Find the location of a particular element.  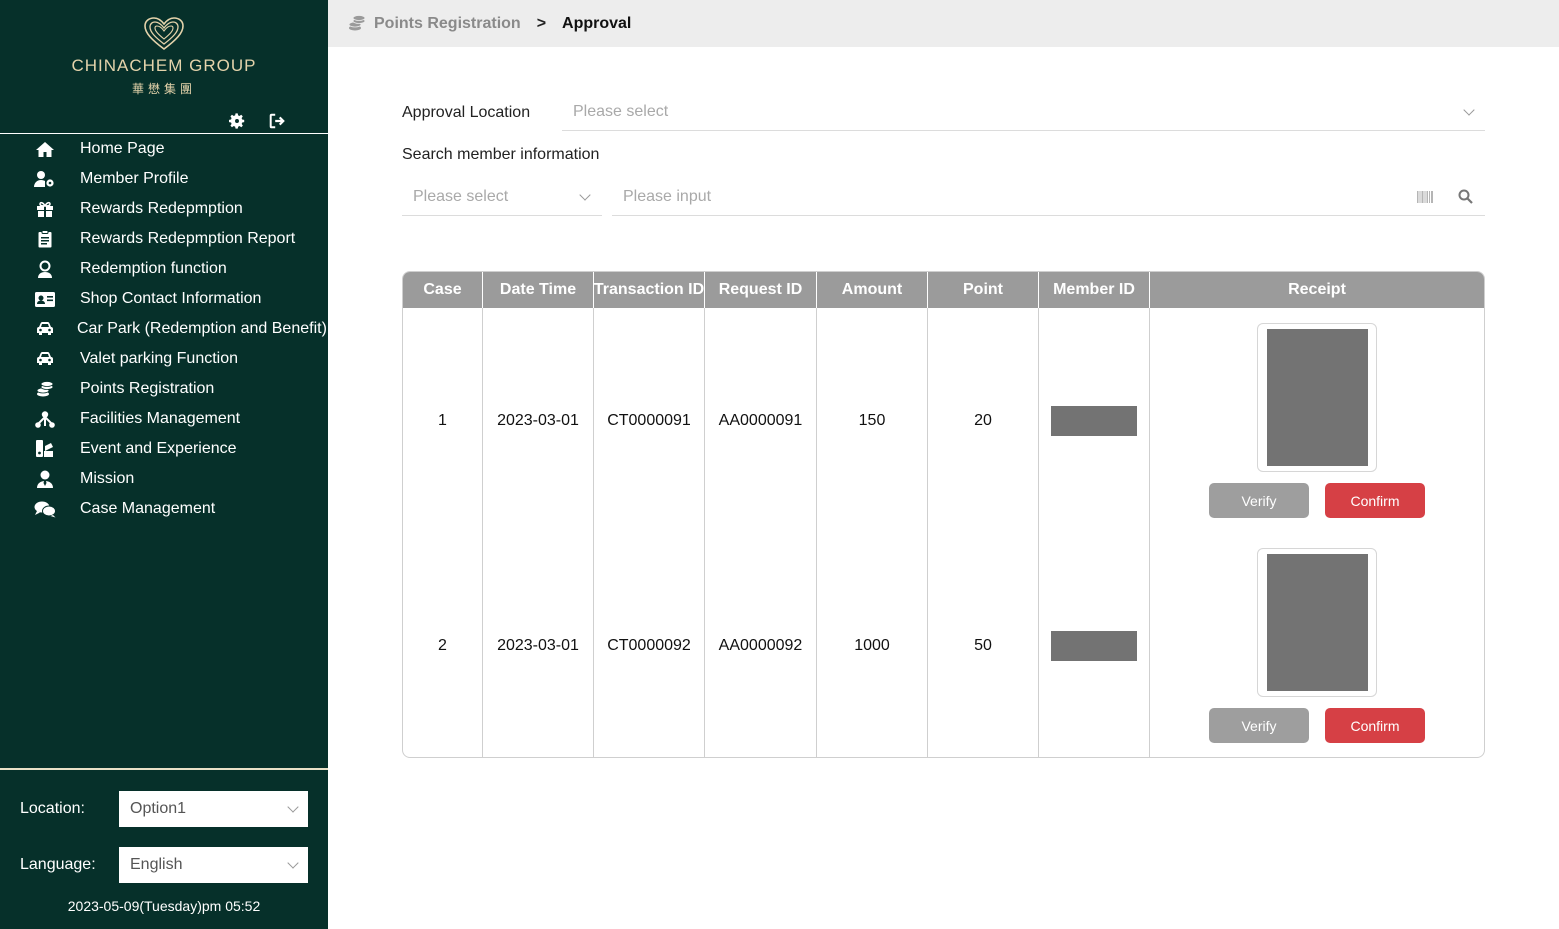

sidebar-item-redemption-function: Redemption function is located at coordinates (164, 269).